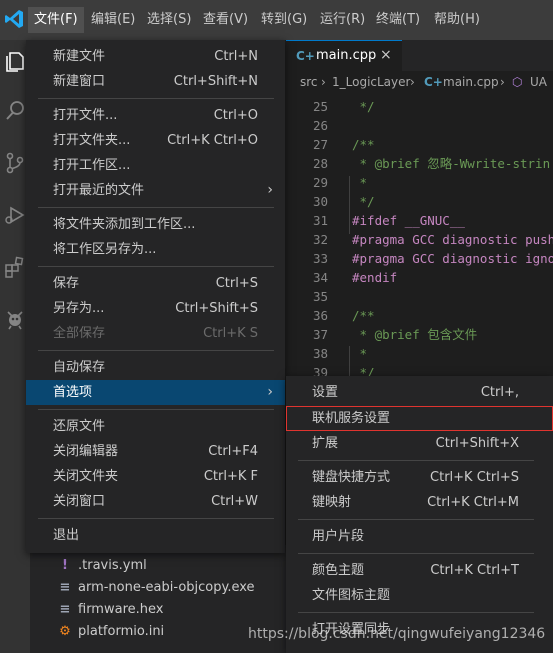 The height and width of the screenshot is (653, 553). What do you see at coordinates (156, 588) in the screenshot?
I see `list-item: ≡ arm-none-eabi-objcopy.exe` at bounding box center [156, 588].